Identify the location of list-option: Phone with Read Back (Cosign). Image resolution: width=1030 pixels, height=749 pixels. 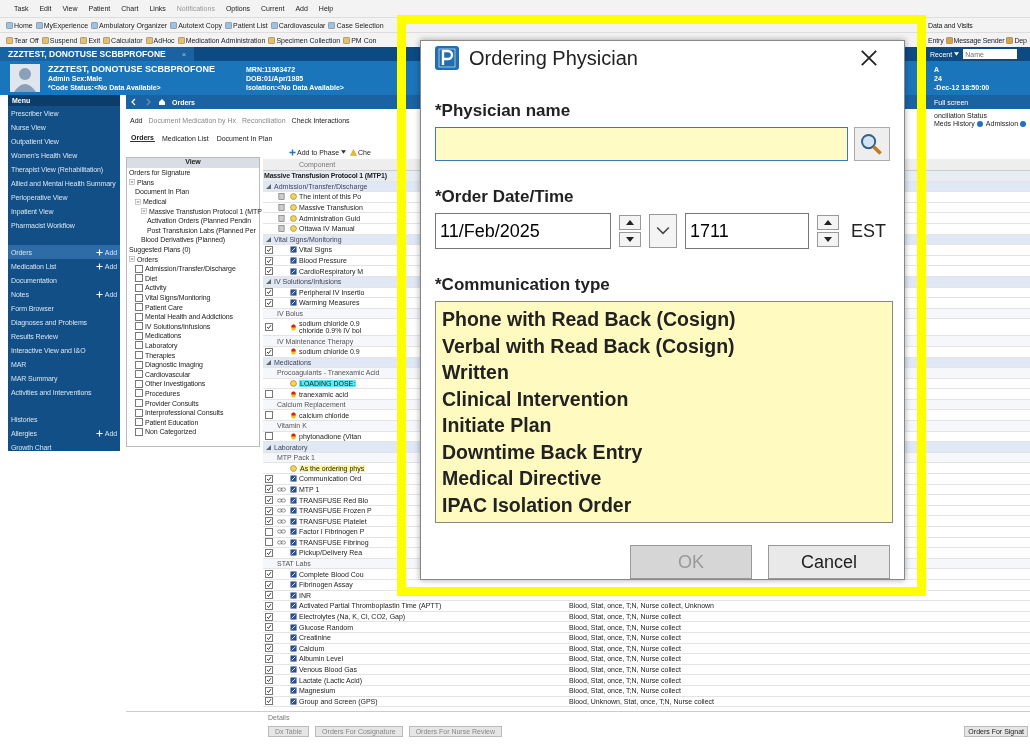
(664, 319).